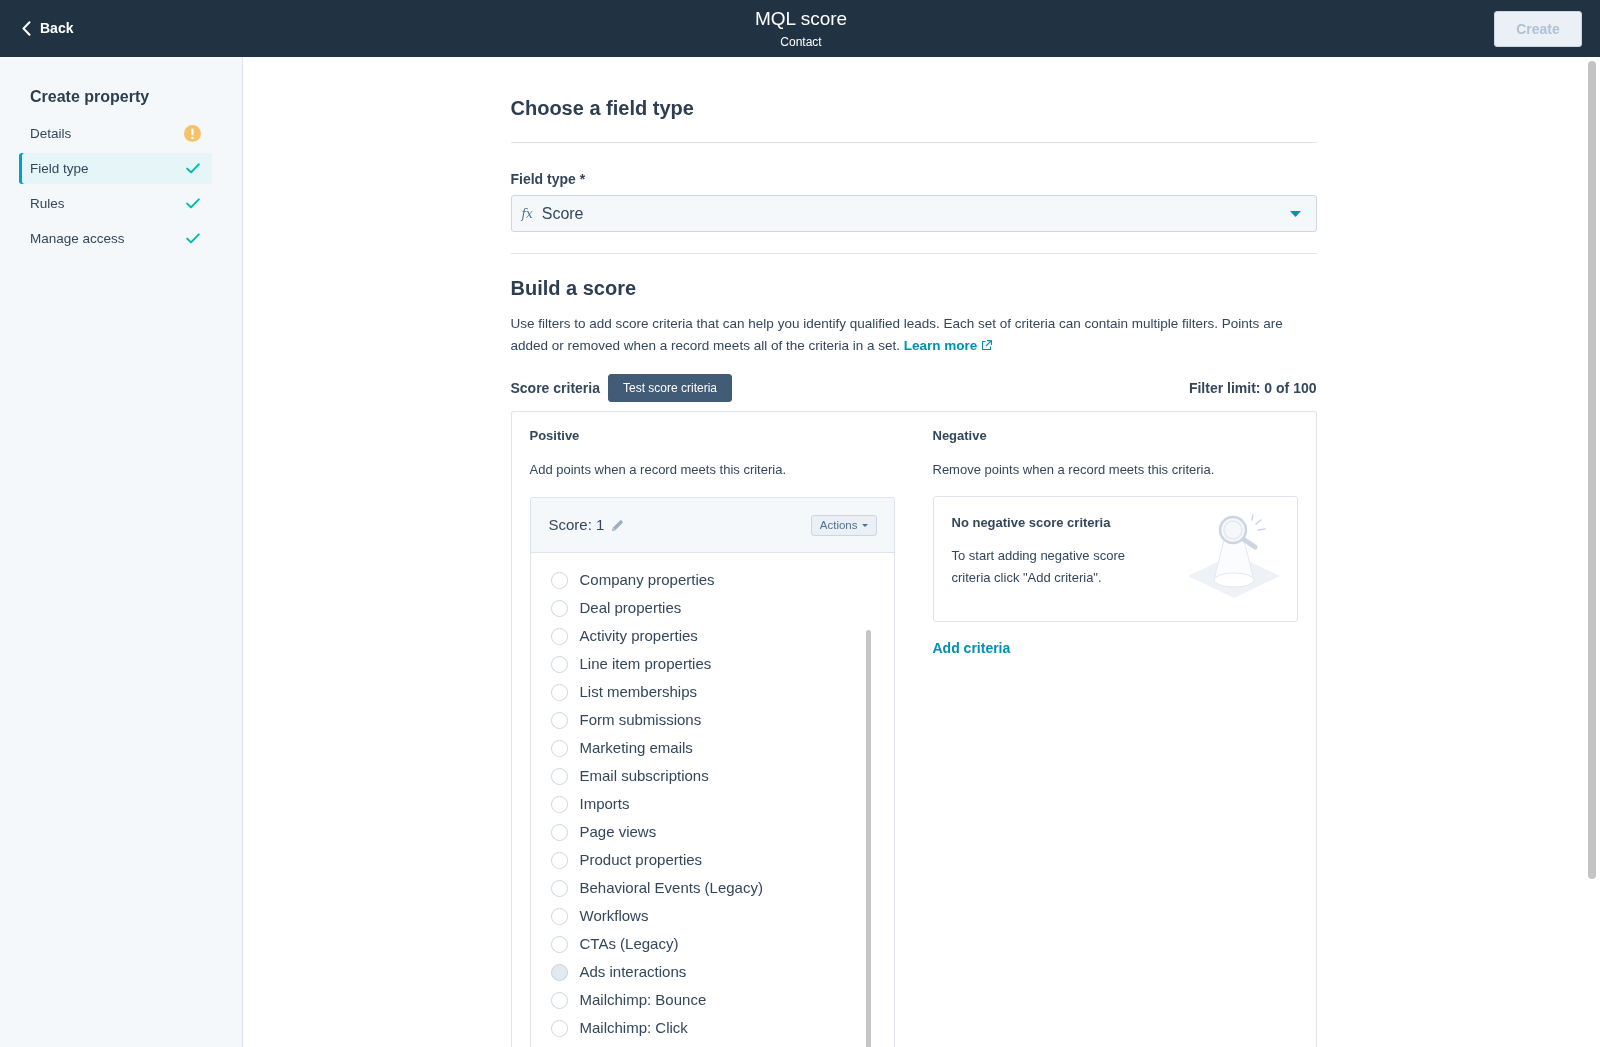  I want to click on section-heading: Build a score, so click(573, 288).